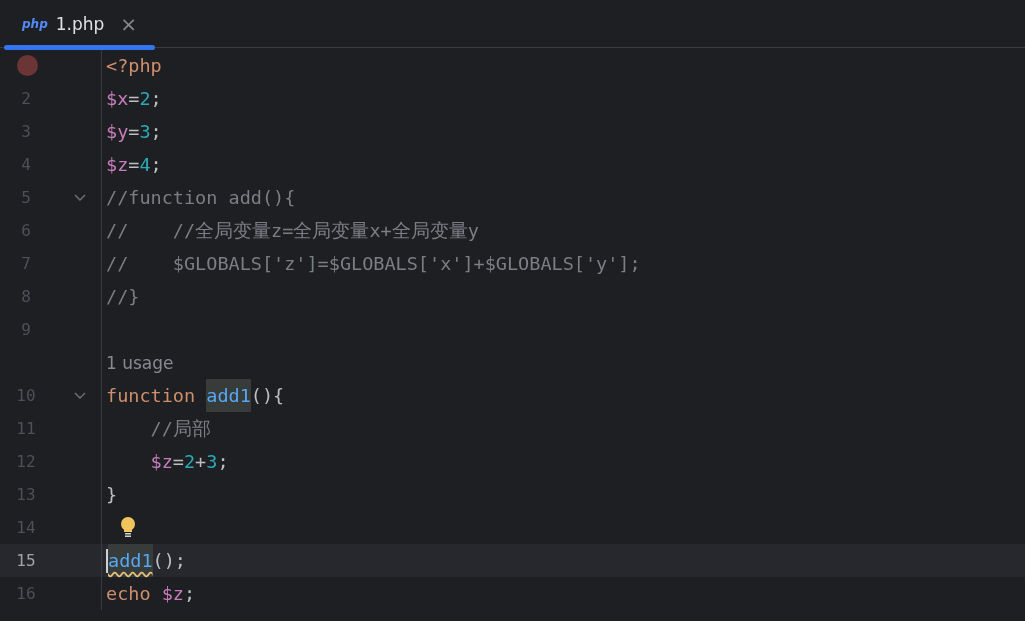 The width and height of the screenshot is (1025, 621). Describe the element at coordinates (129, 594) in the screenshot. I see `code-token: echo` at that location.